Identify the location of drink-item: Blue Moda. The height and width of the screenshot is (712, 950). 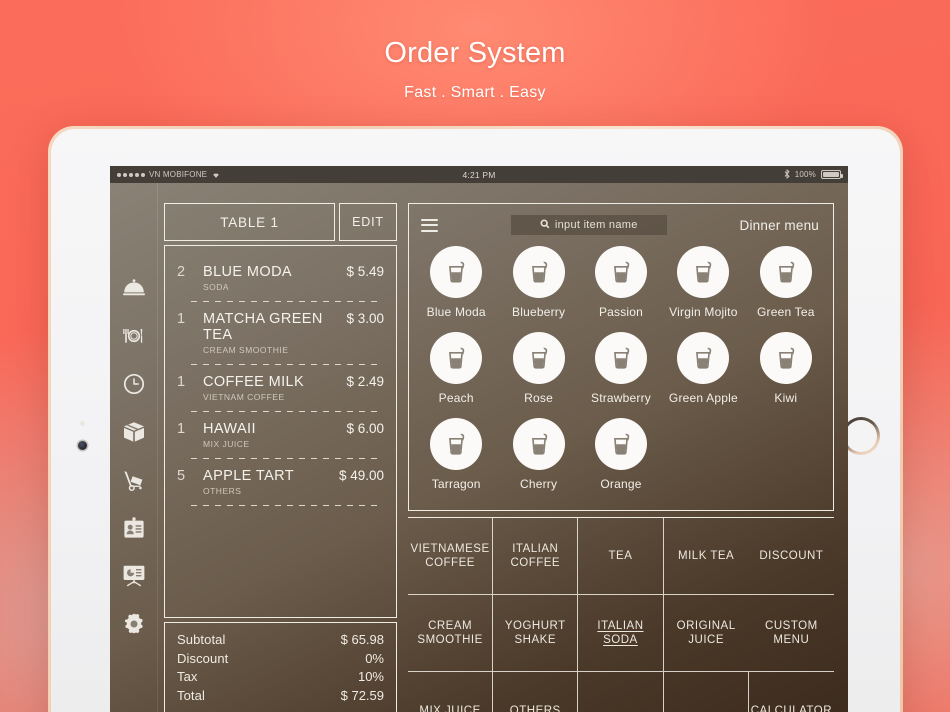
(456, 289).